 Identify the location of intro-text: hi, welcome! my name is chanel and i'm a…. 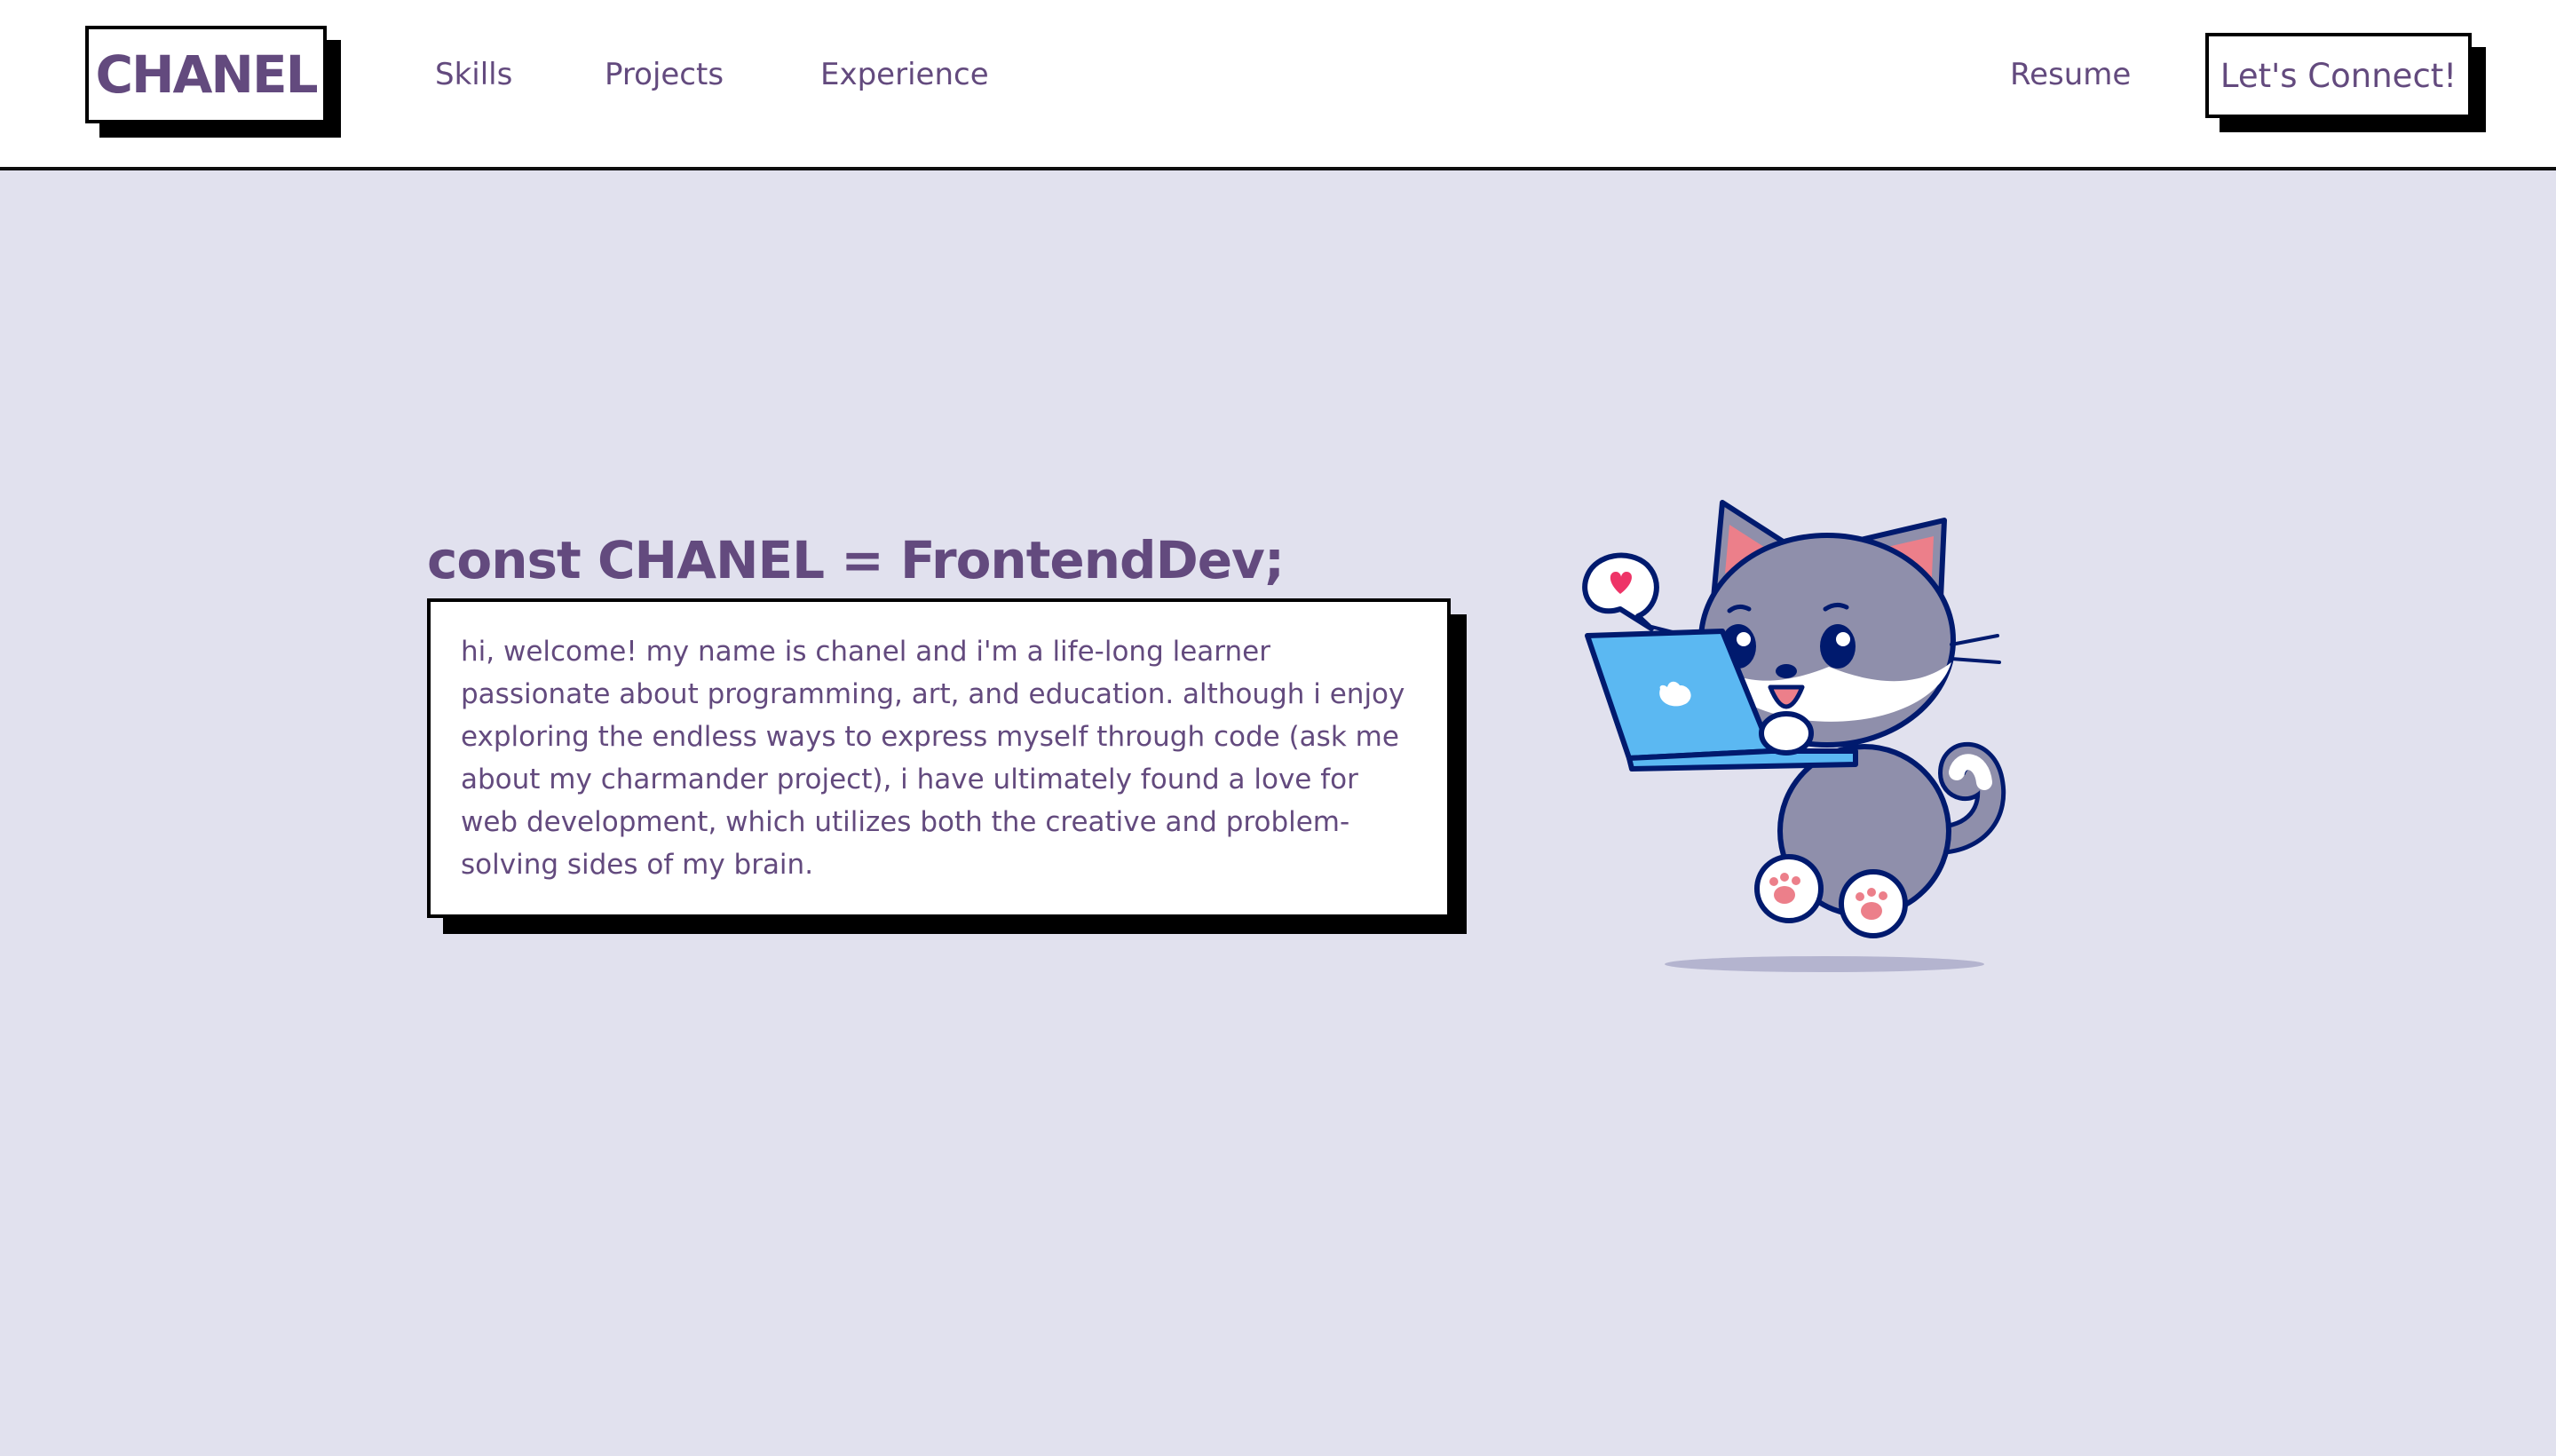
(933, 758).